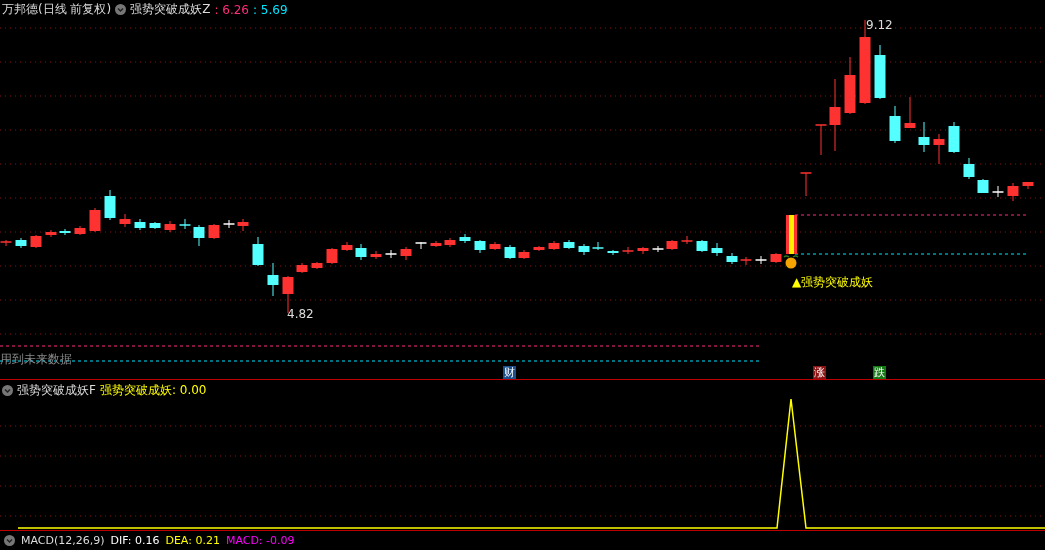  What do you see at coordinates (791, 234) in the screenshot?
I see `signal-bar` at bounding box center [791, 234].